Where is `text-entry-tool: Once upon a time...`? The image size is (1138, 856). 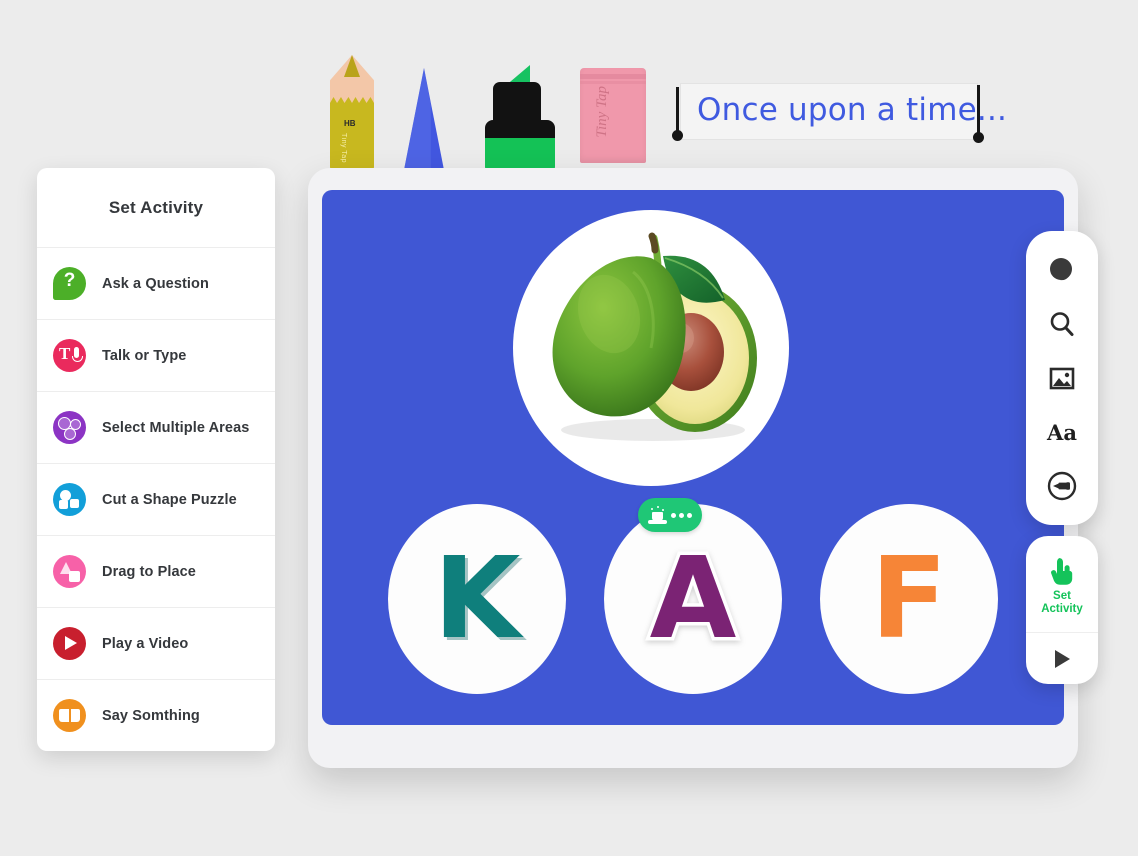 text-entry-tool: Once upon a time... is located at coordinates (839, 113).